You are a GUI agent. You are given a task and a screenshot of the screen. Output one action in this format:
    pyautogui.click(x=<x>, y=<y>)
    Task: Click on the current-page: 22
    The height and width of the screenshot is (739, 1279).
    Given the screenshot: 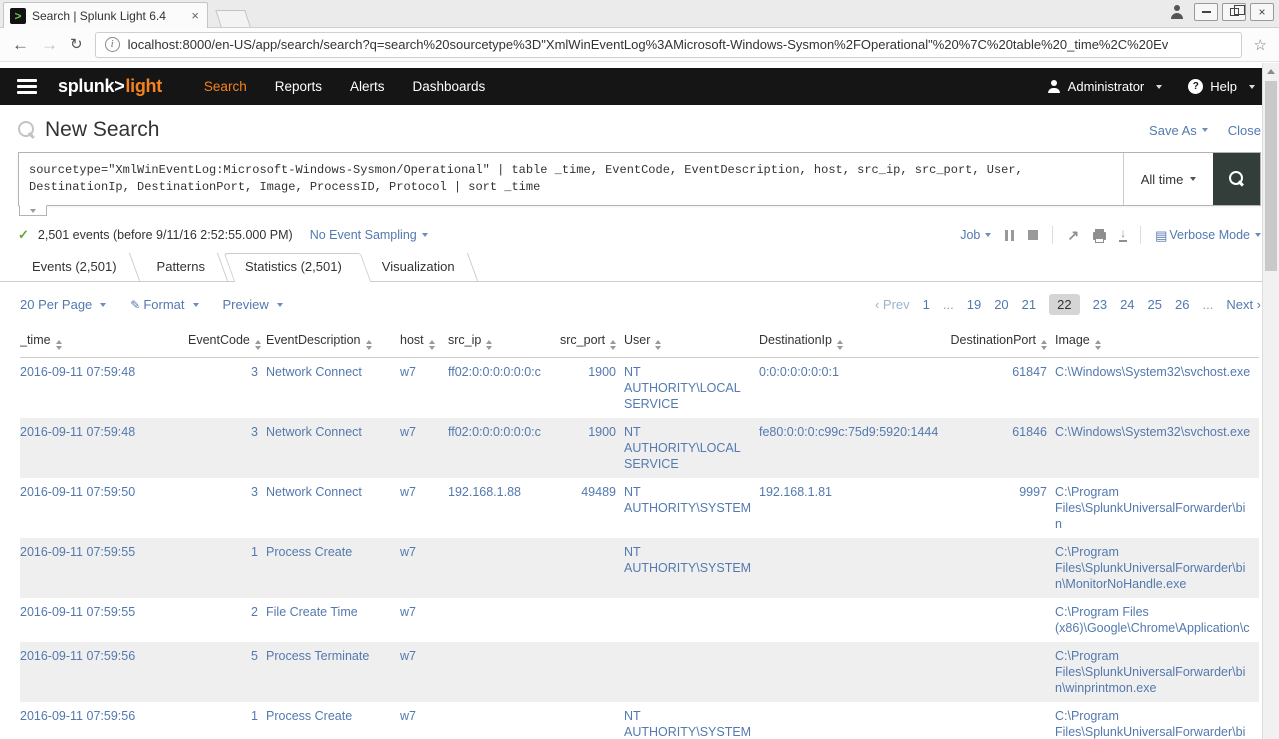 What is the action you would take?
    pyautogui.click(x=1064, y=304)
    